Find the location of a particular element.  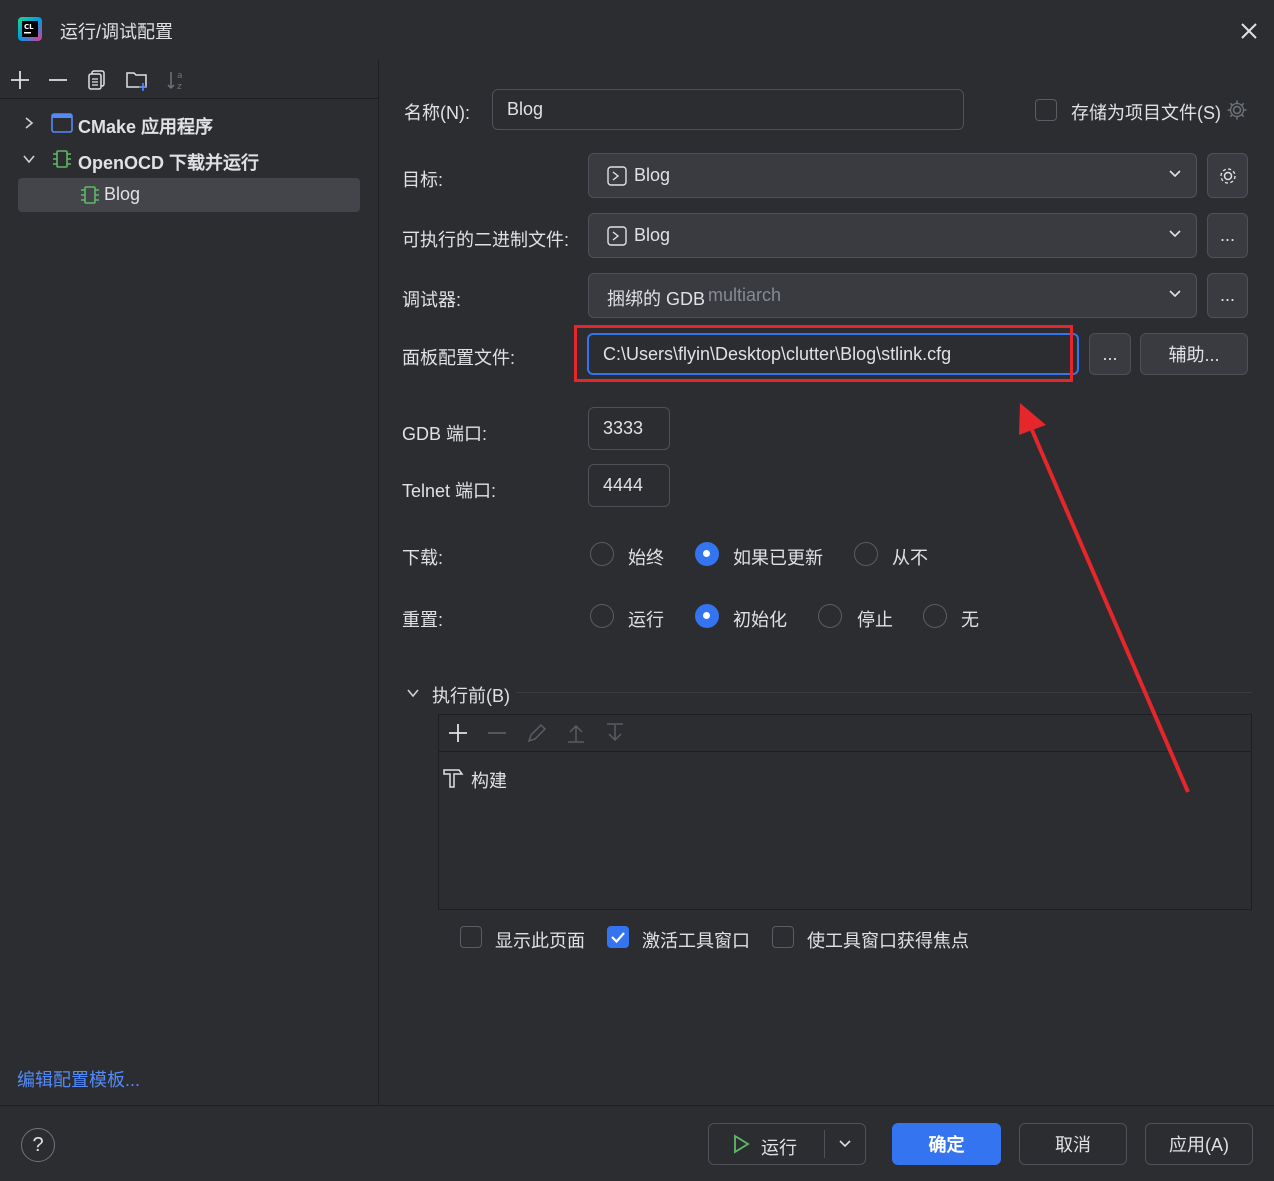

reset-none-radio is located at coordinates (935, 616).